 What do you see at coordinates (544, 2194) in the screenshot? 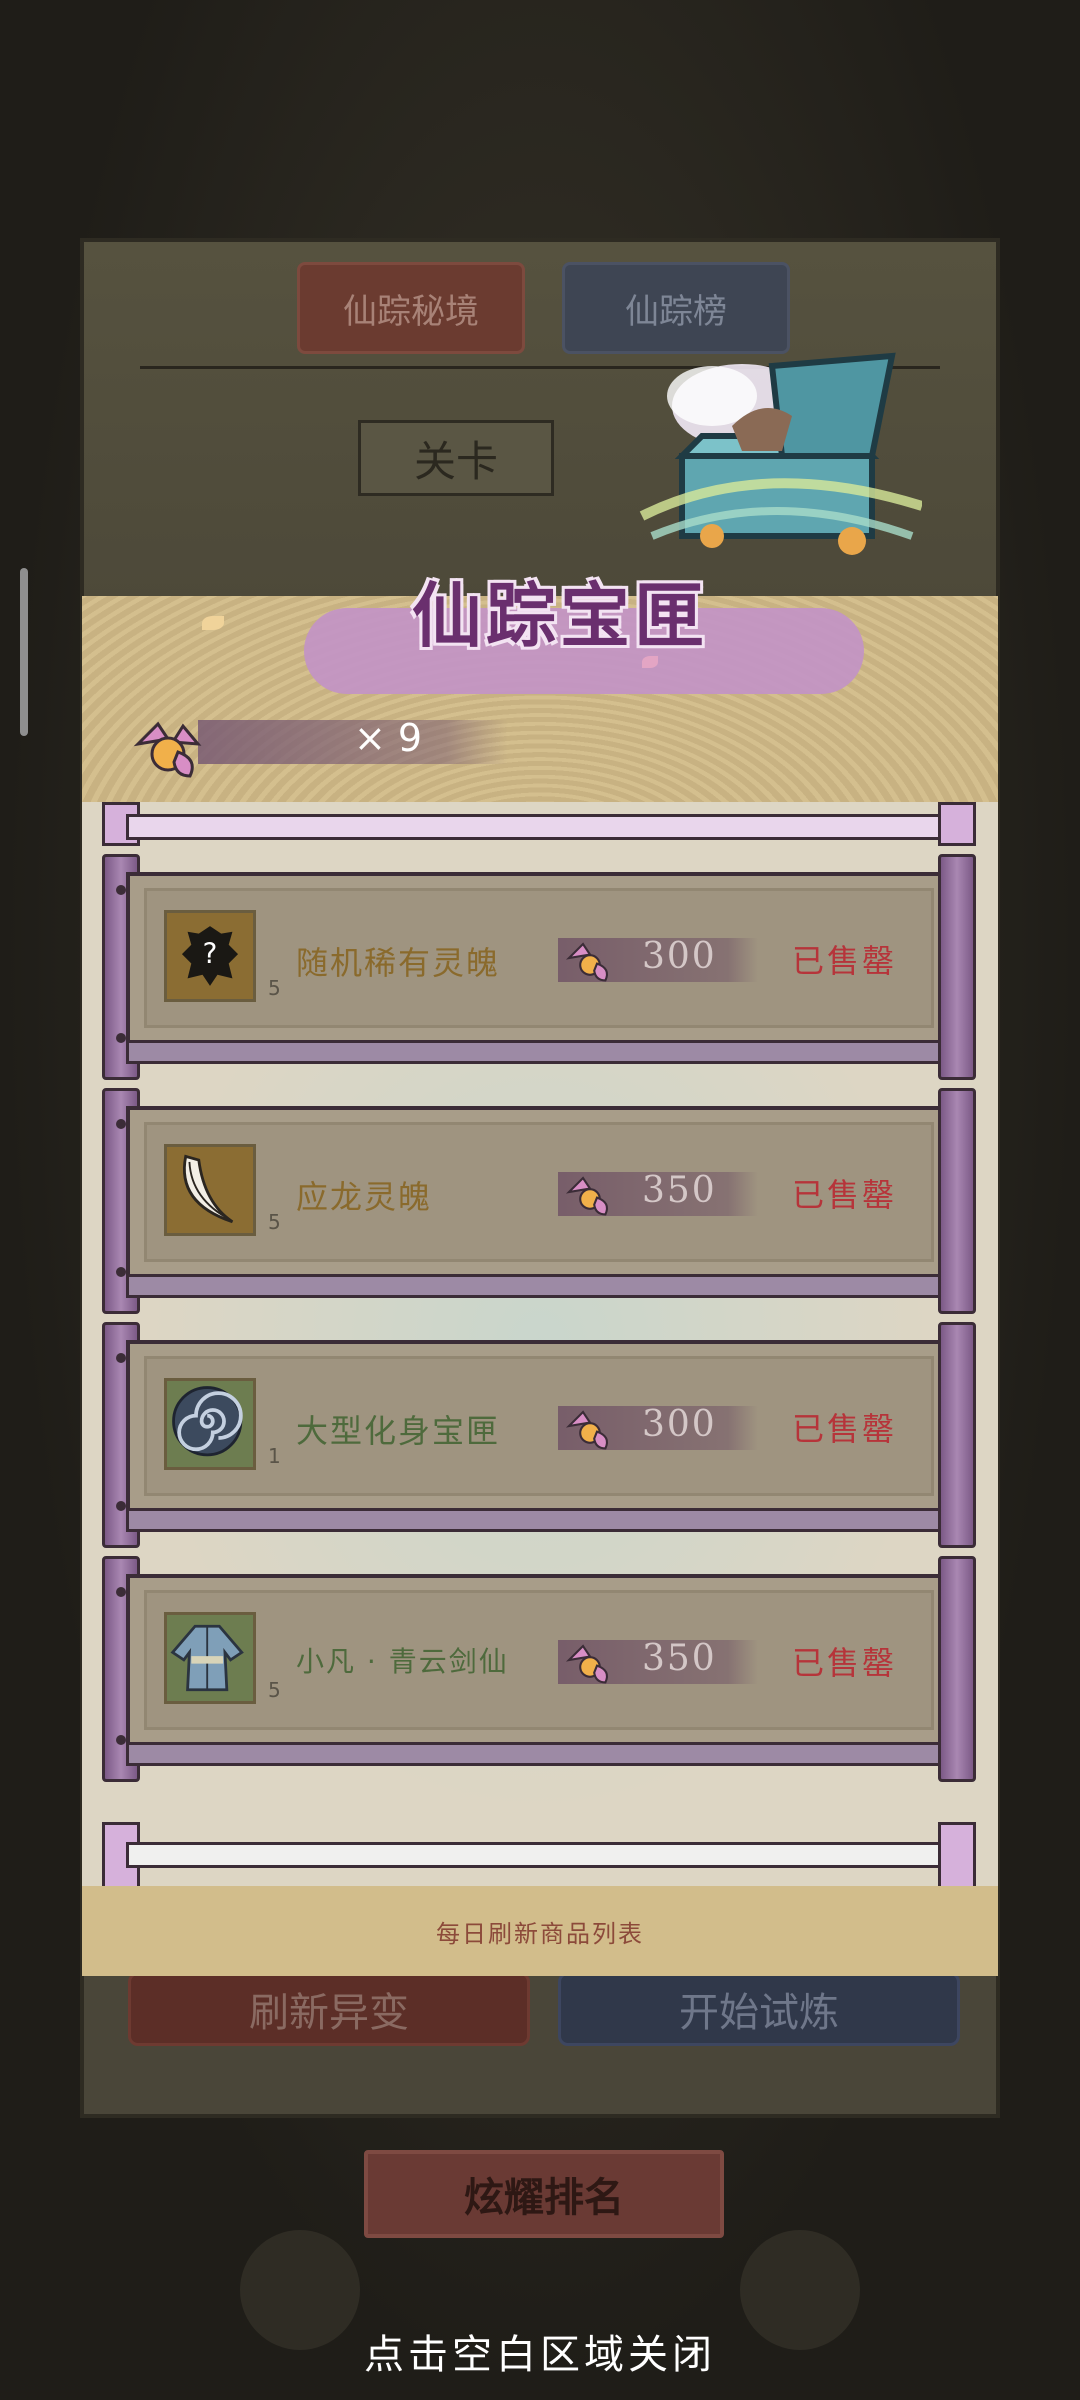
I see `rank-button: 炫耀排名` at bounding box center [544, 2194].